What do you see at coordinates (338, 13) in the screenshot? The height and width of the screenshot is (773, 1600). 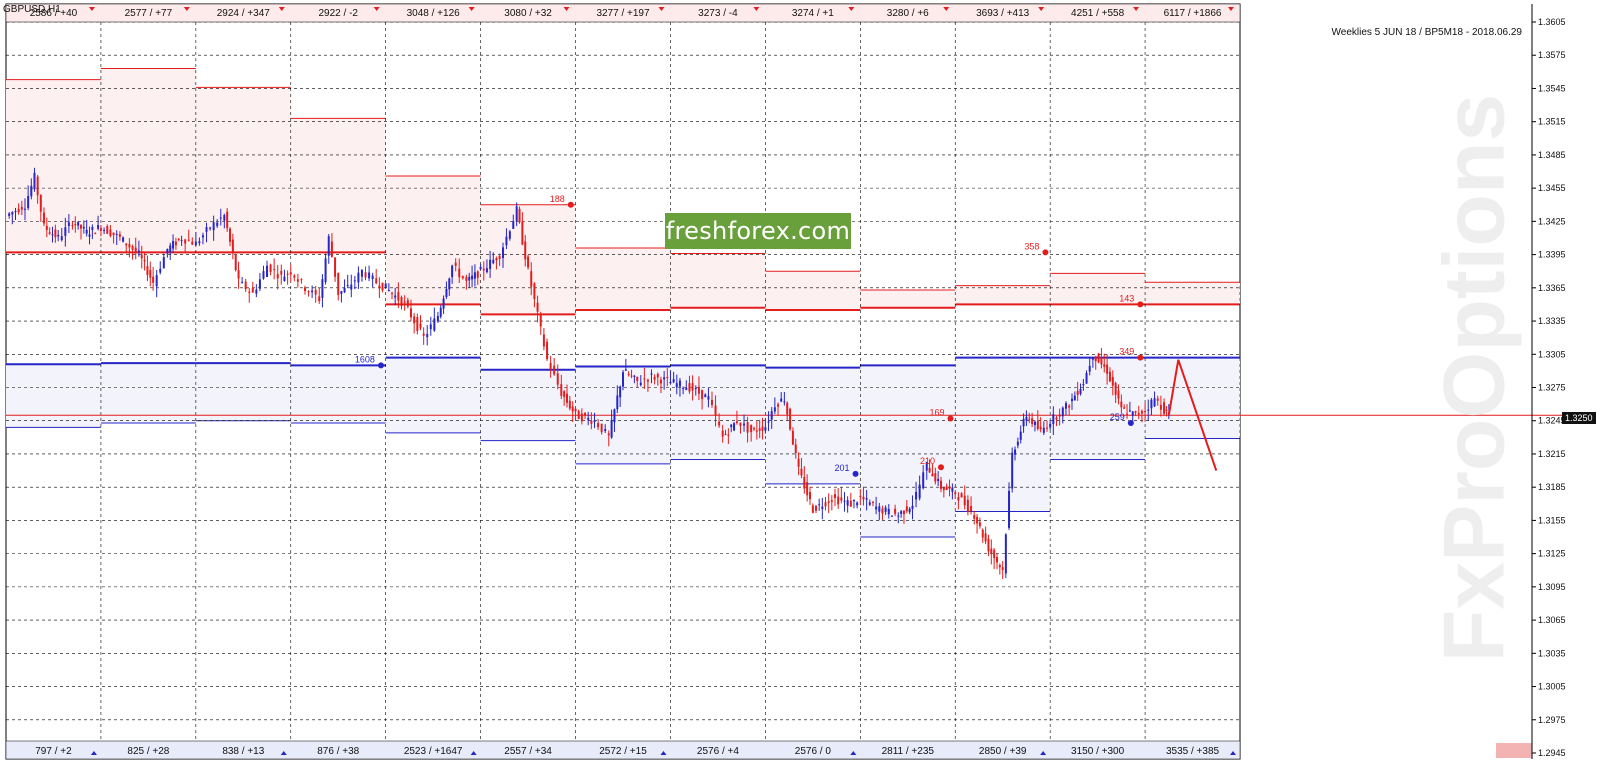 I see `top-stat-cell: 2922 / -2` at bounding box center [338, 13].